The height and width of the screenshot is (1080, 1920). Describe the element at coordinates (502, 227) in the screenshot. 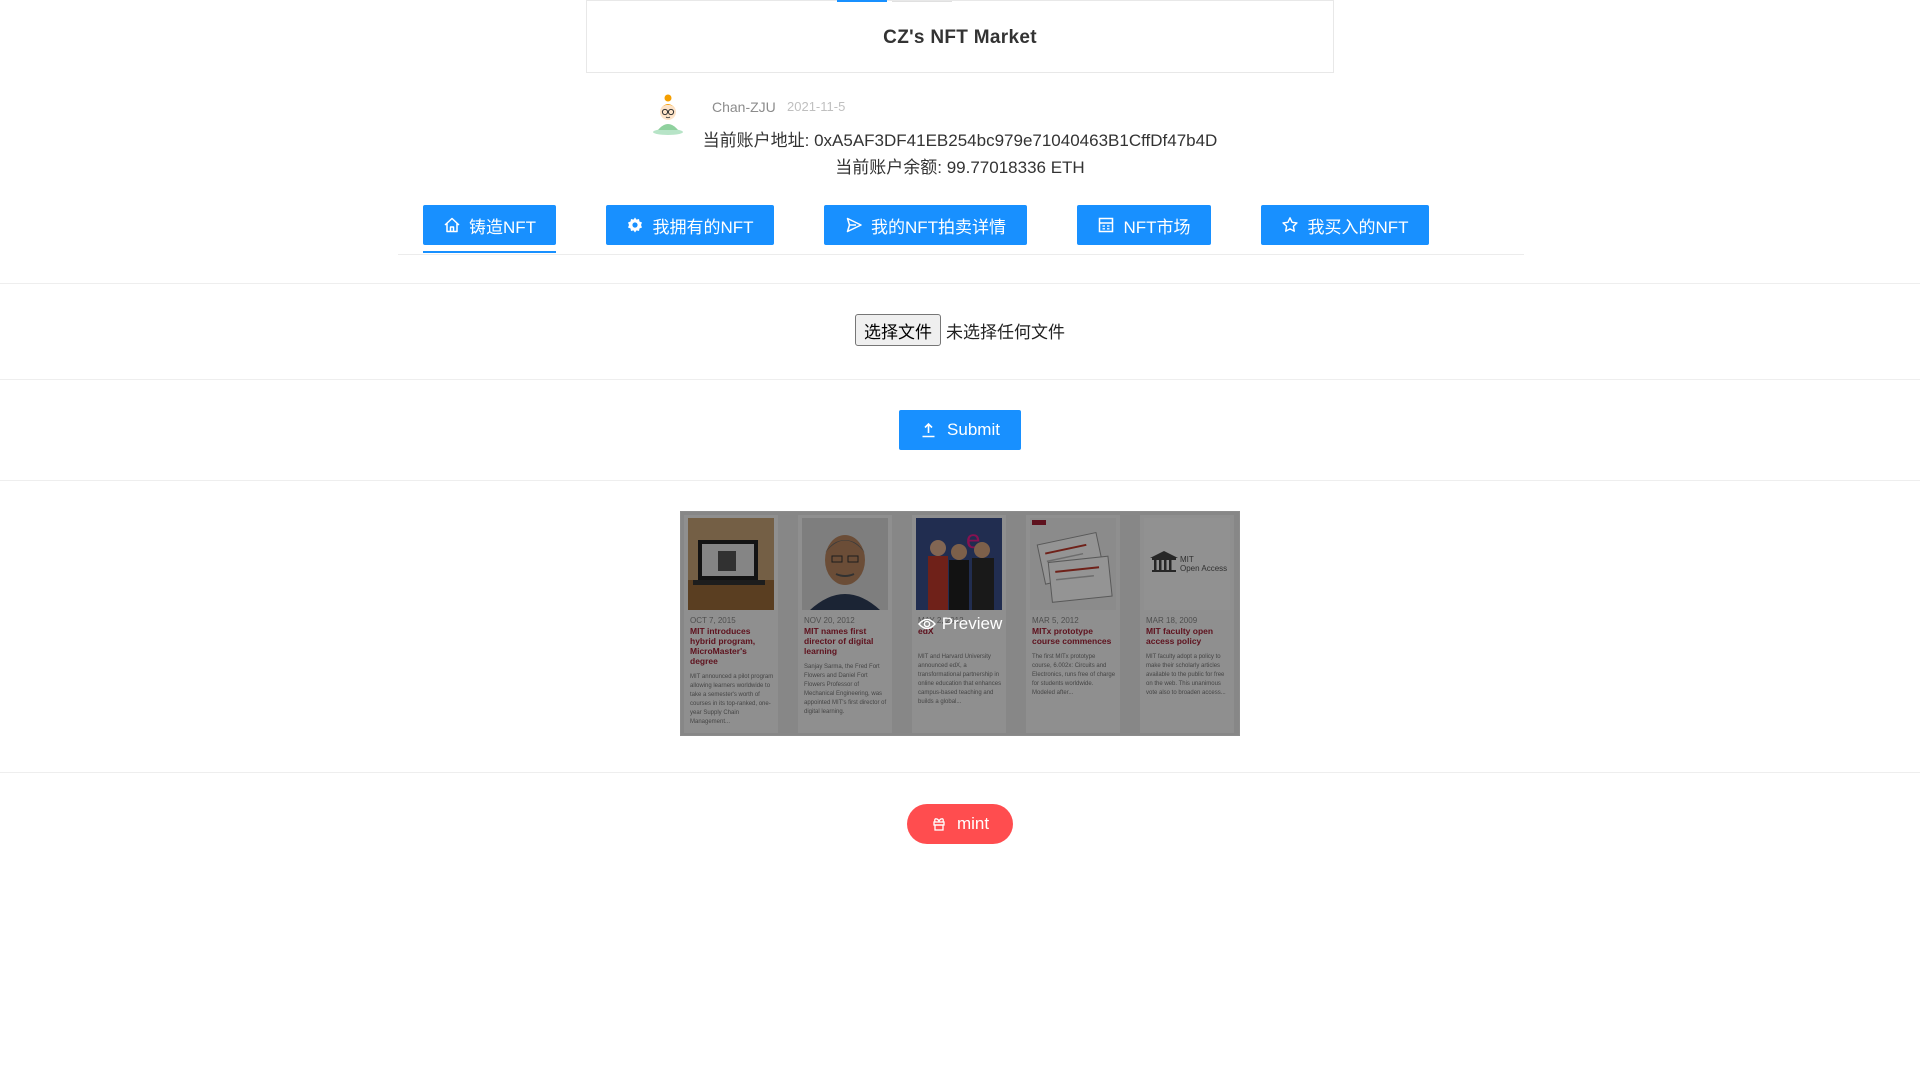

I see `menu-item-label: 铸造NFT` at that location.